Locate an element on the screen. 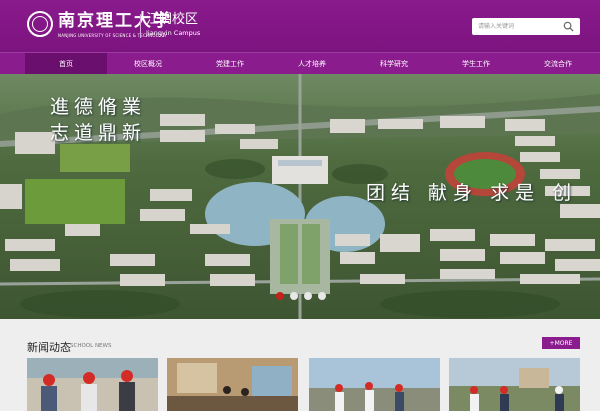 The image size is (600, 411). hero-slogan-left-line2: 志道鼎新 is located at coordinates (98, 133).